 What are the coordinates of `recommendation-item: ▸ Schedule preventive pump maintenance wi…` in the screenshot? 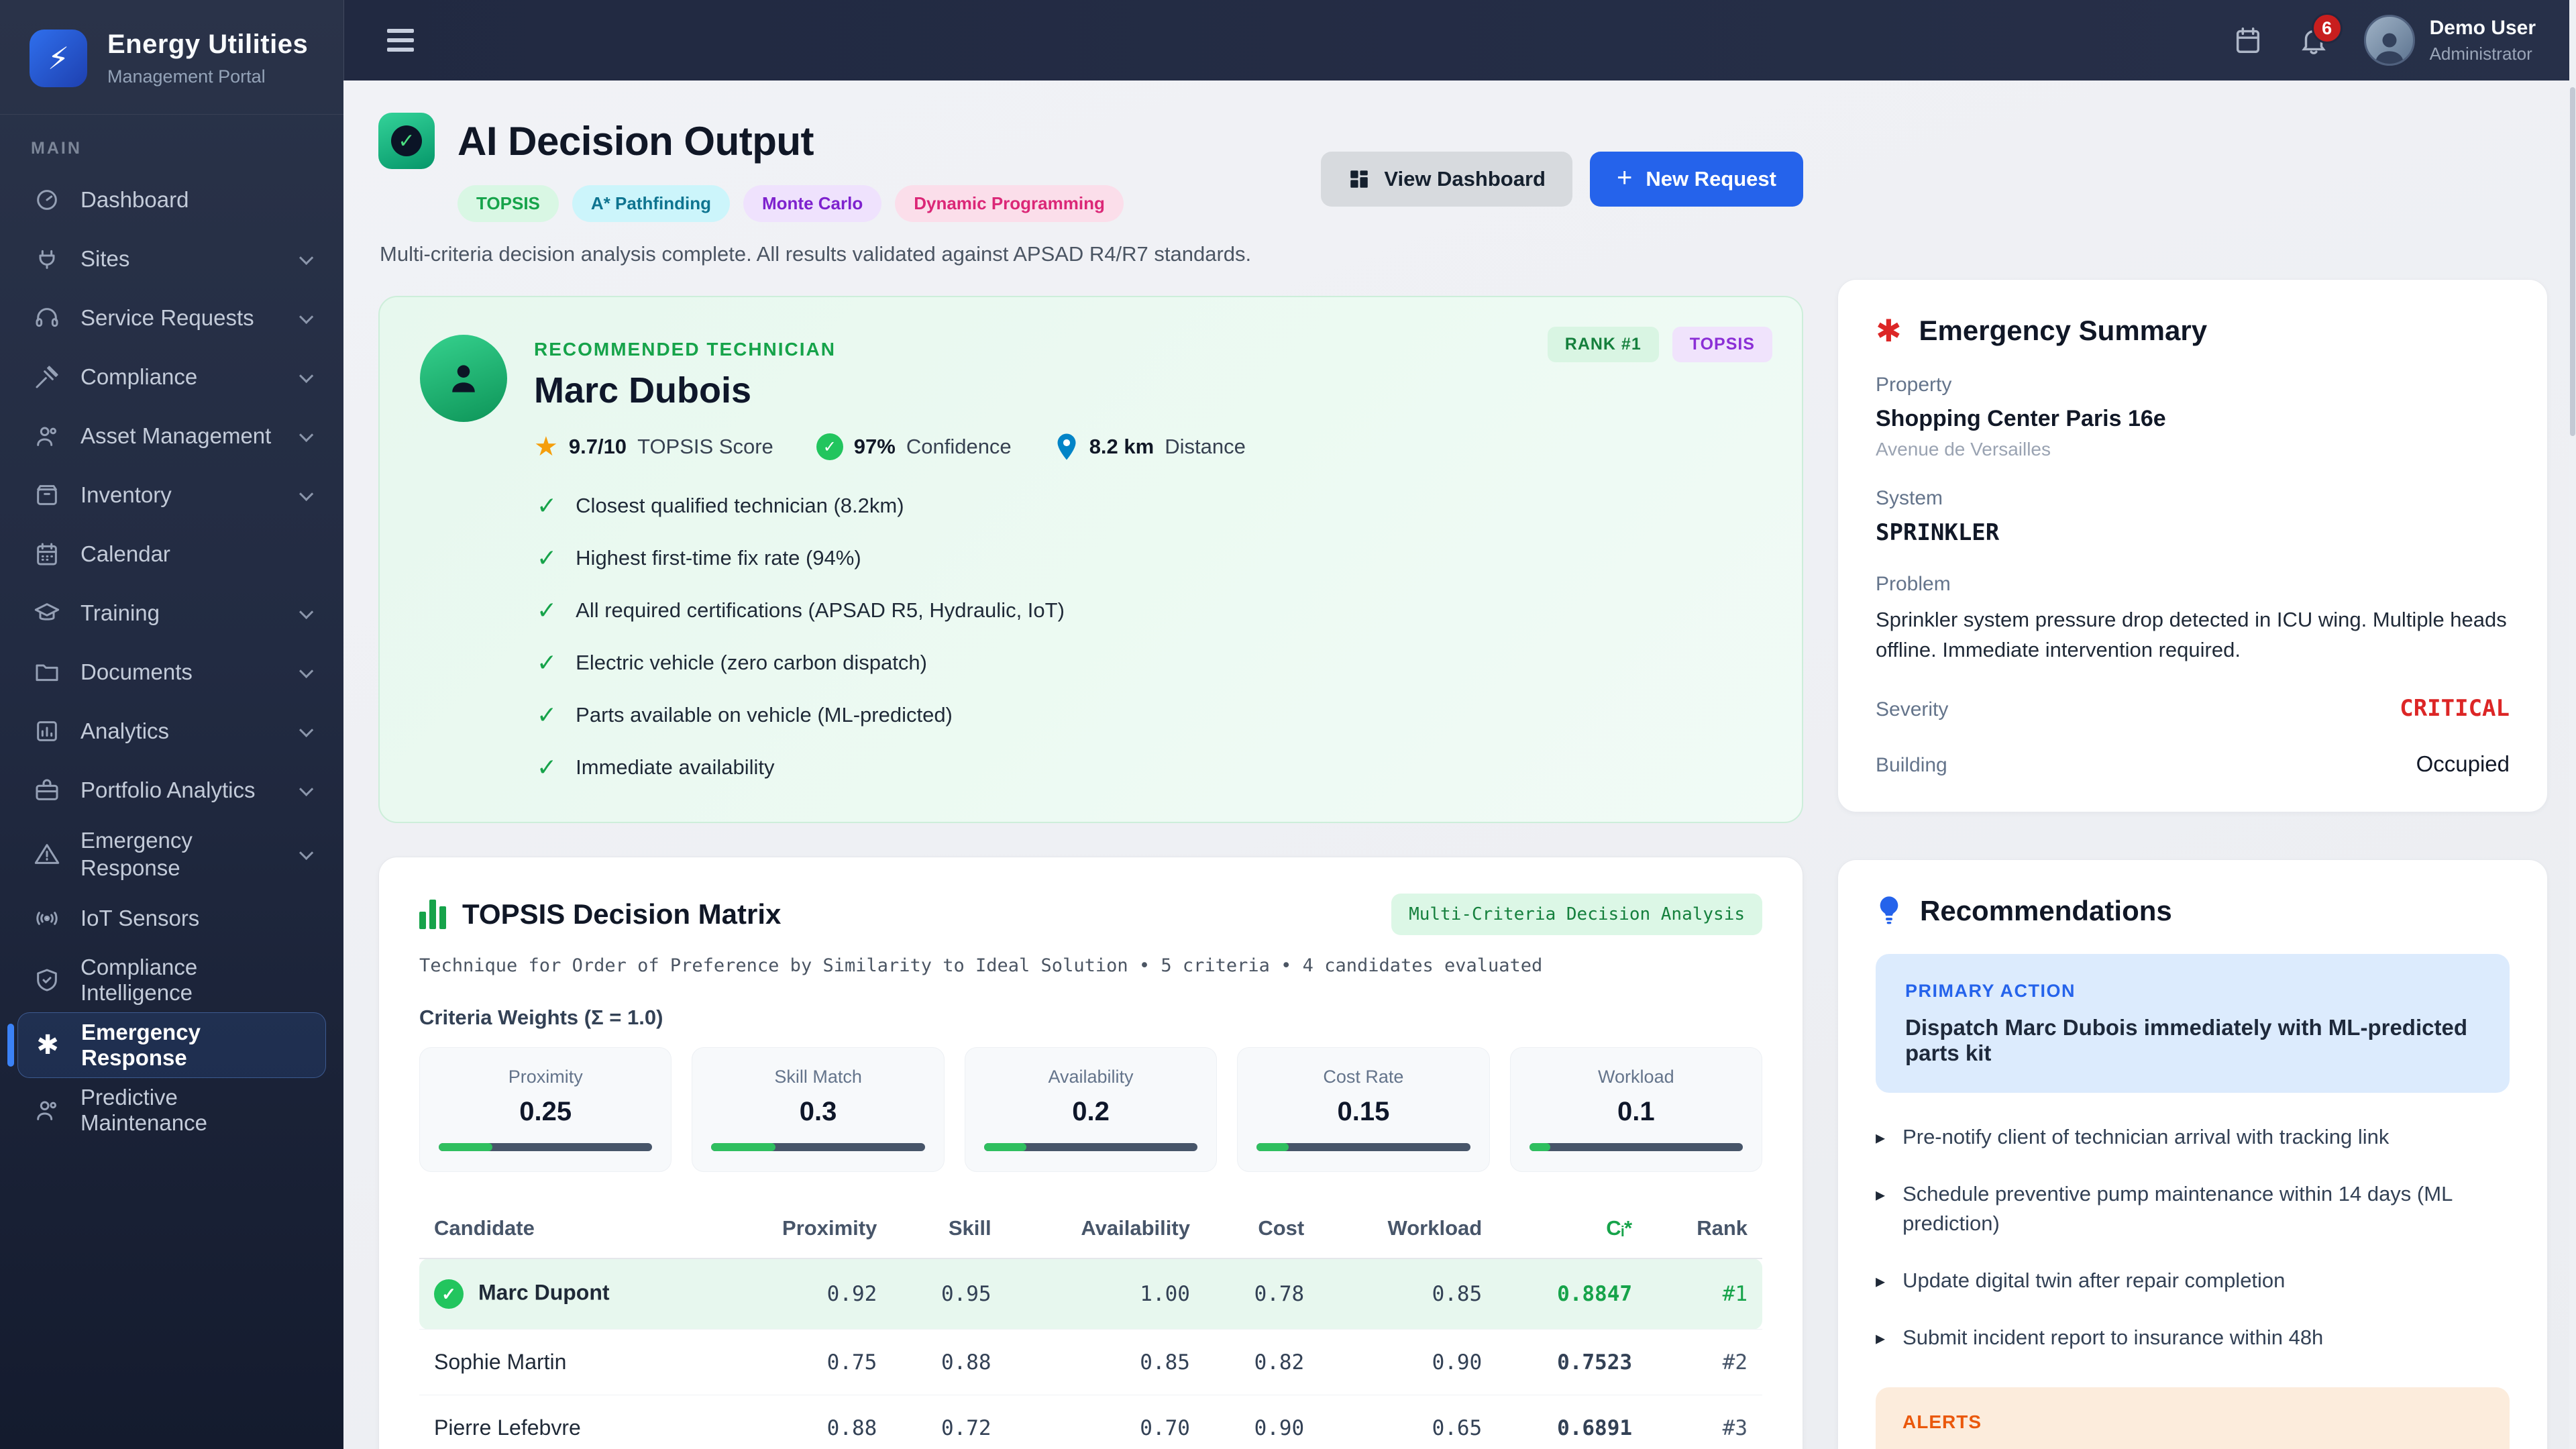 It's located at (2193, 1208).